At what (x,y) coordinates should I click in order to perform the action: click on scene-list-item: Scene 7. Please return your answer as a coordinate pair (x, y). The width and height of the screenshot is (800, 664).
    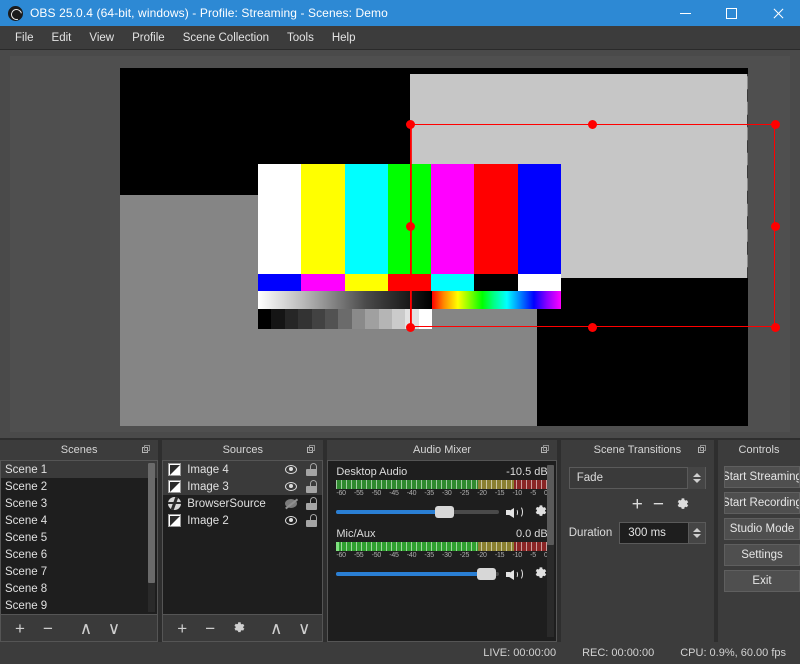
    Looking at the image, I should click on (79, 571).